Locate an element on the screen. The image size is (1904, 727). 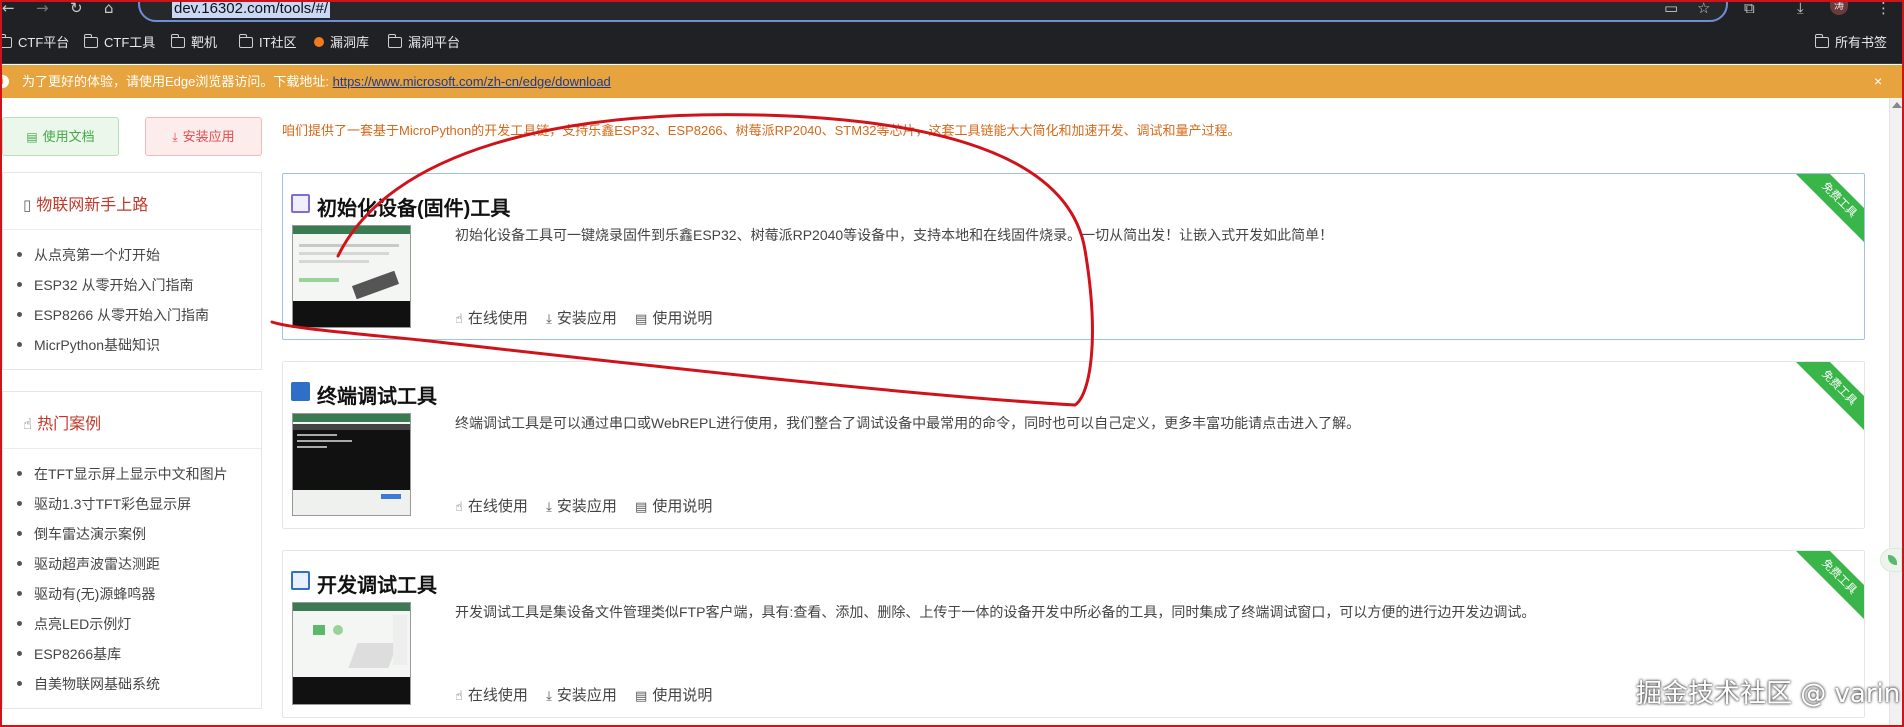
docs-button: ▤ 使用文档 is located at coordinates (60, 136).